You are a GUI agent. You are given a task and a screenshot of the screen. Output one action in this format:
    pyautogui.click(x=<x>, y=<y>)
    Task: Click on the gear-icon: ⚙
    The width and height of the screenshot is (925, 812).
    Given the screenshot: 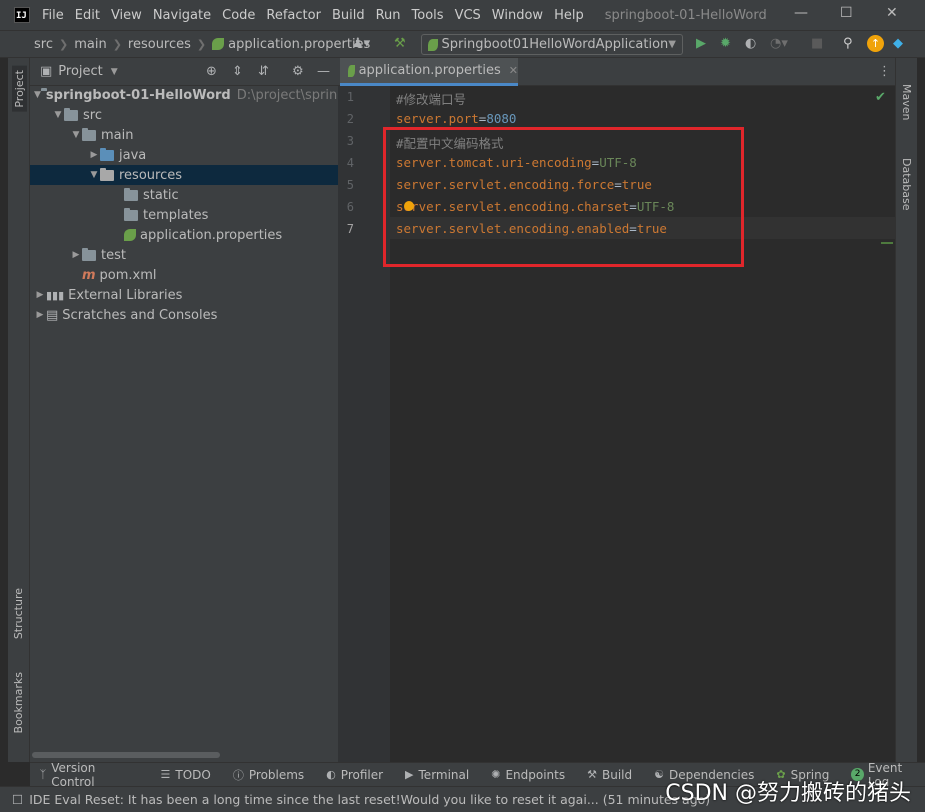 What is the action you would take?
    pyautogui.click(x=298, y=71)
    